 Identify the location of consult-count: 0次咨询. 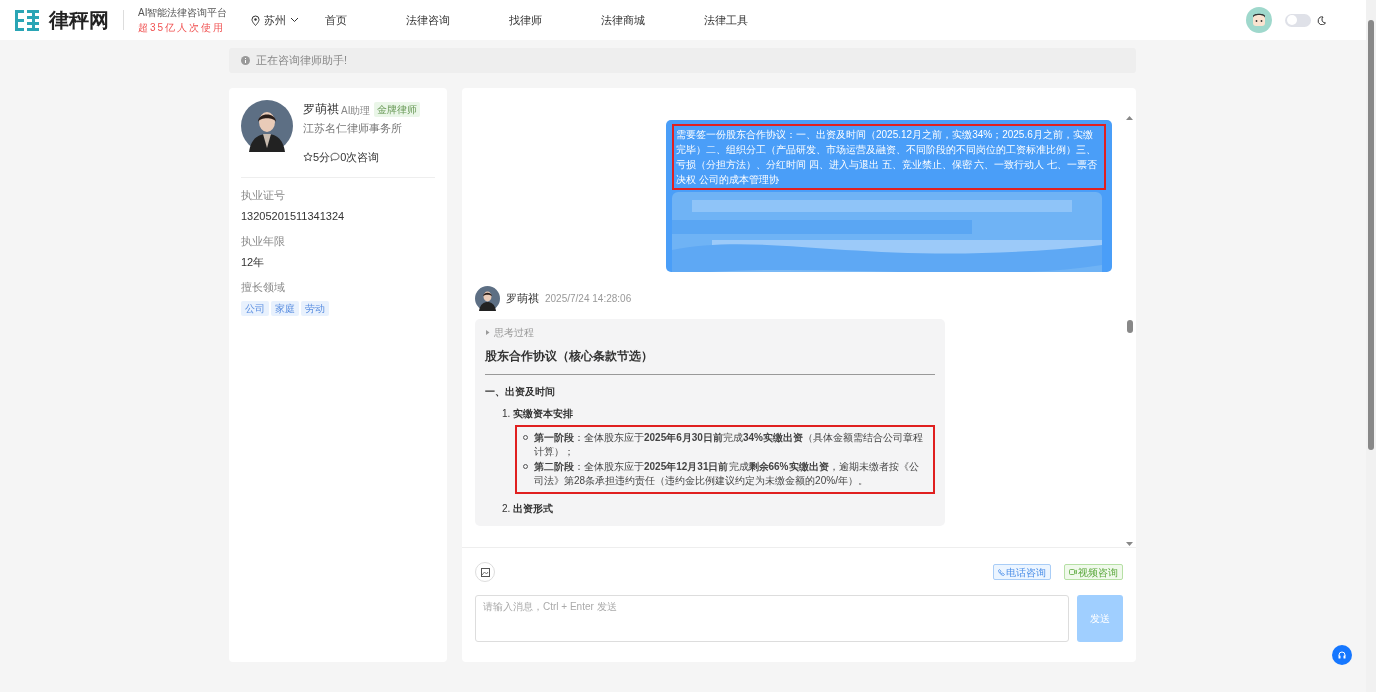
(360, 157).